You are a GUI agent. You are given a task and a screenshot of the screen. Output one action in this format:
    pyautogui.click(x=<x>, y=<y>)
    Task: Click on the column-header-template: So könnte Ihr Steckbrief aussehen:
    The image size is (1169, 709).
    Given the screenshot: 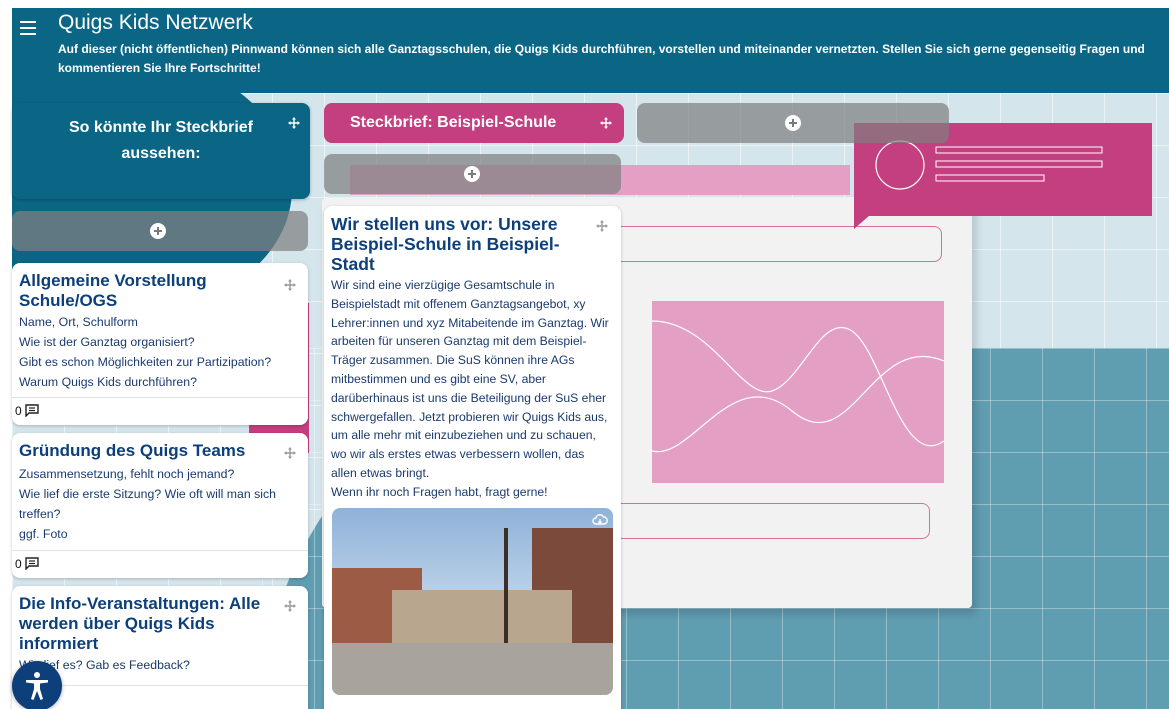 What is the action you would take?
    pyautogui.click(x=161, y=151)
    